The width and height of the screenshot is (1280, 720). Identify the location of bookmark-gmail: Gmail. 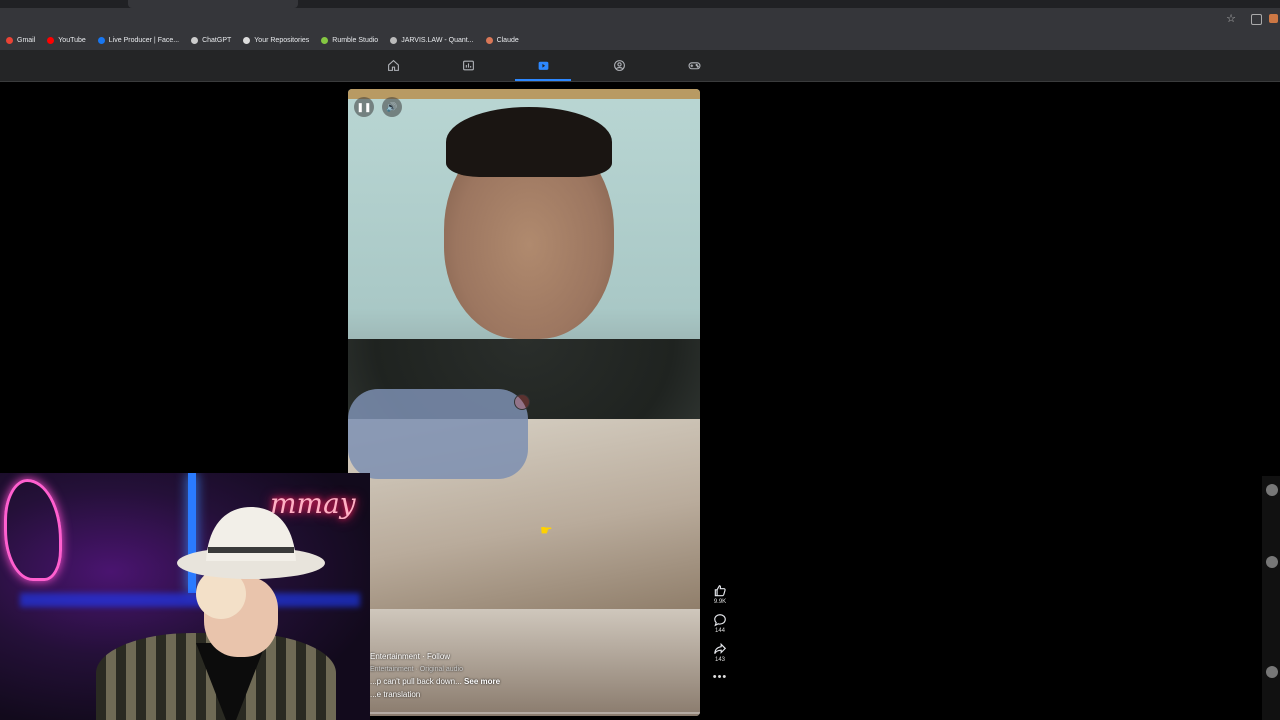
(21, 40).